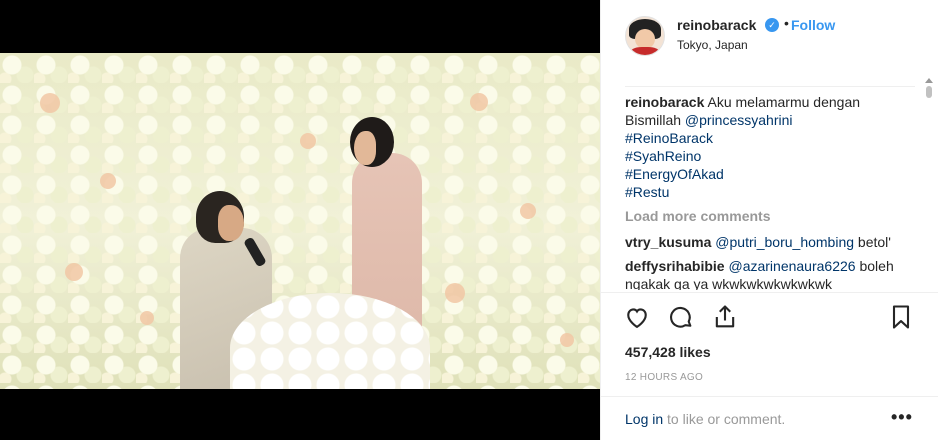 This screenshot has width=938, height=440. I want to click on likes-count: 457,428 likes, so click(668, 352).